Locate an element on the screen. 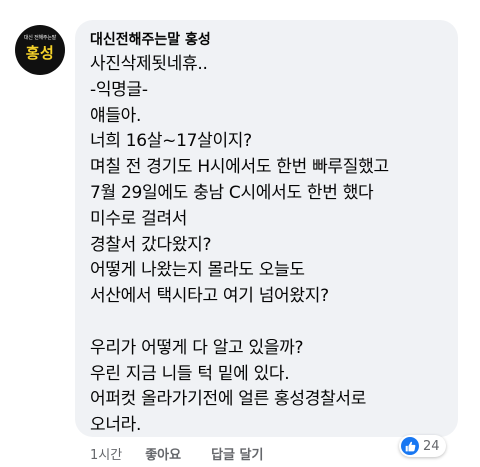  reaction-count: 24 is located at coordinates (431, 446).